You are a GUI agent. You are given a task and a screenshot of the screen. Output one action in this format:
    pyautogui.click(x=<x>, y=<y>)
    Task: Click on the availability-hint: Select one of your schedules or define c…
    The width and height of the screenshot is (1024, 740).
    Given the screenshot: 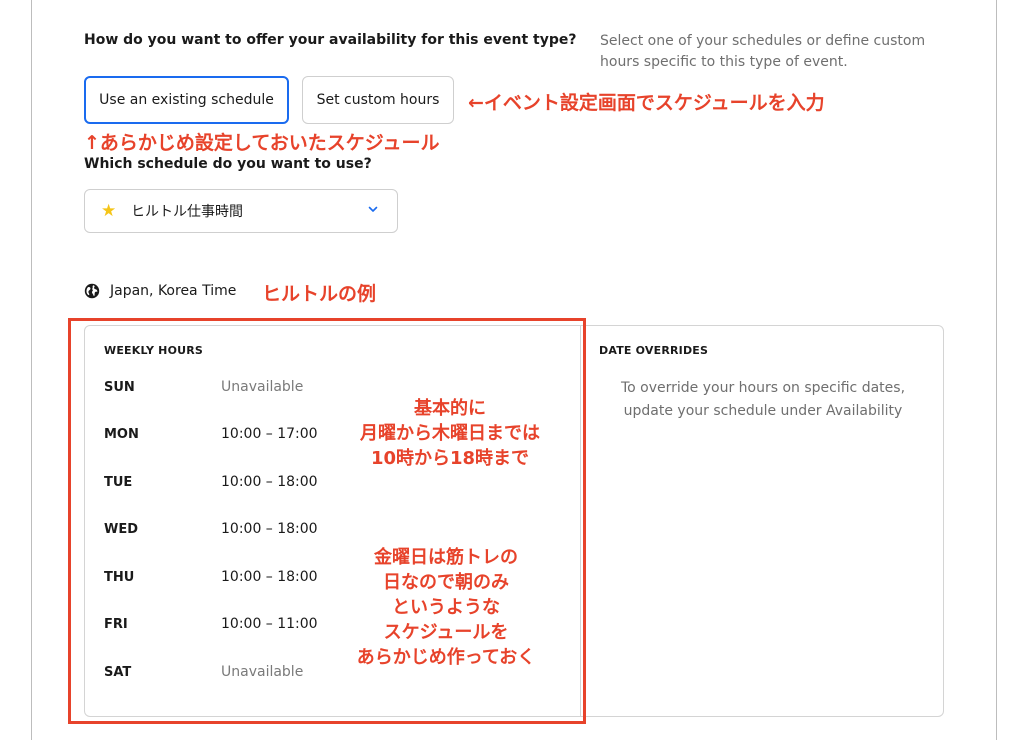 What is the action you would take?
    pyautogui.click(x=763, y=51)
    